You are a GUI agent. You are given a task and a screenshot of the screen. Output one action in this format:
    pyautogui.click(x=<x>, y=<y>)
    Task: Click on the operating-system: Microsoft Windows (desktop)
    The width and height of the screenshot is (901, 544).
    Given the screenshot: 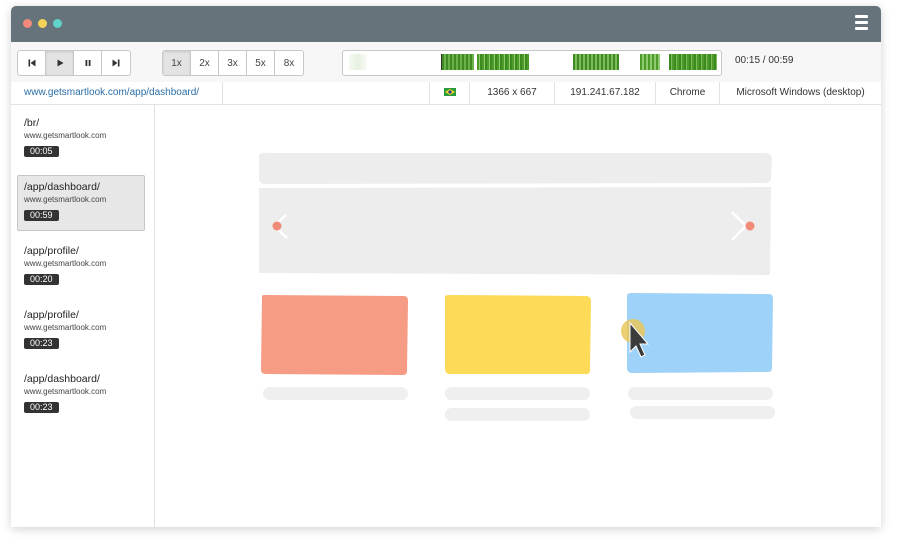 What is the action you would take?
    pyautogui.click(x=800, y=92)
    